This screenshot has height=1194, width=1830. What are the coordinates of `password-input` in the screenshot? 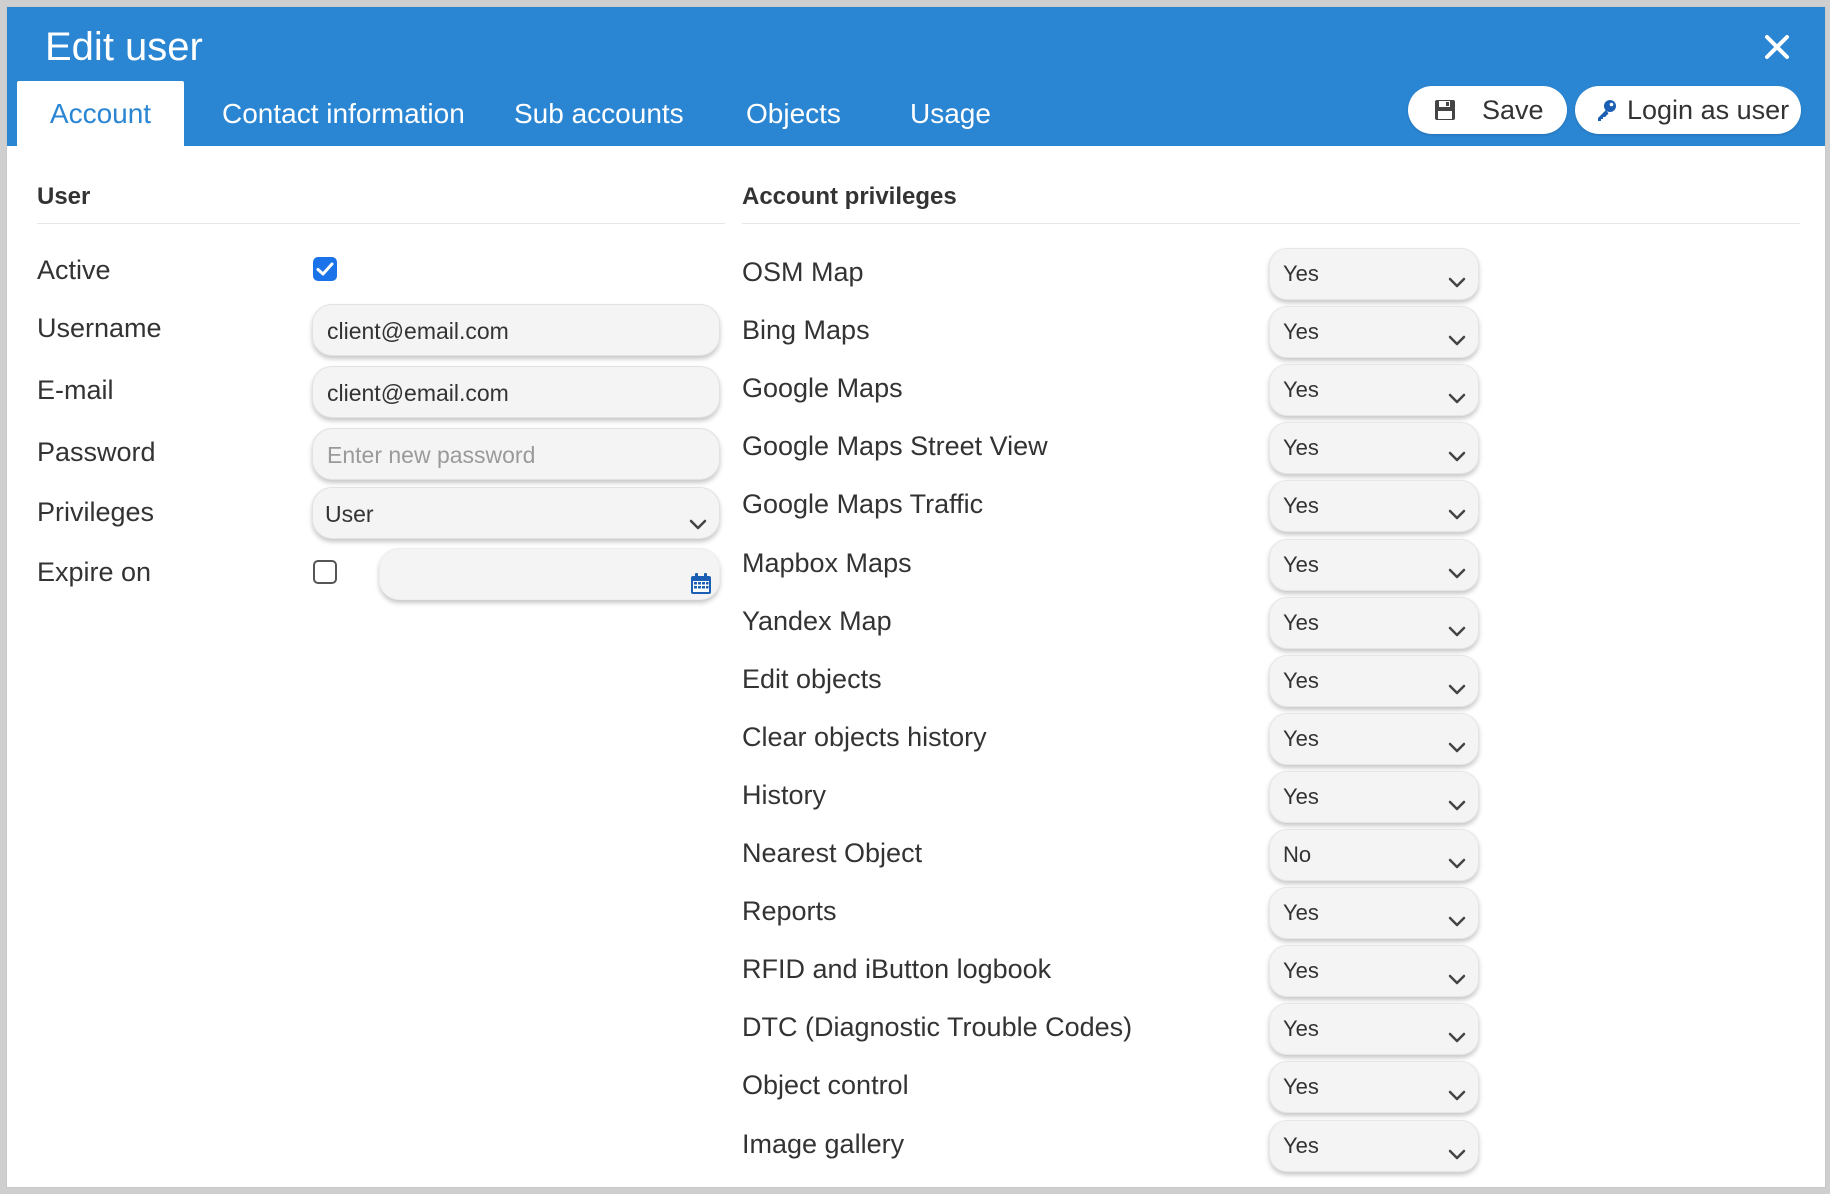 It's located at (517, 455).